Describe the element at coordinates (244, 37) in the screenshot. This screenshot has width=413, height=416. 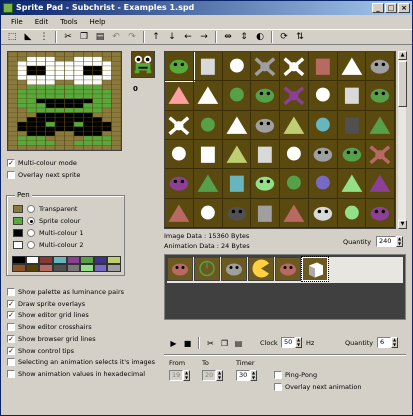
I see `flip-vertical-icon: ⇕` at that location.